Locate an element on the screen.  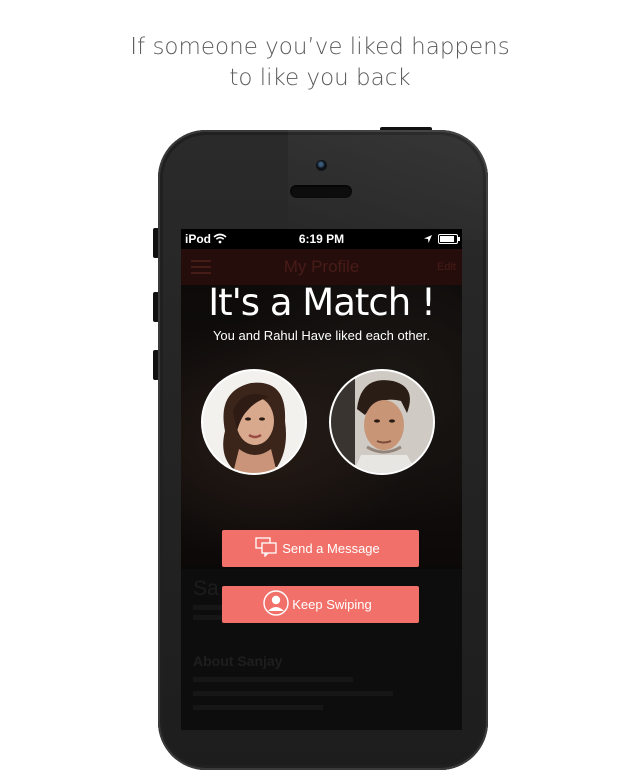
status-time: 6:19 PM is located at coordinates (321, 239).